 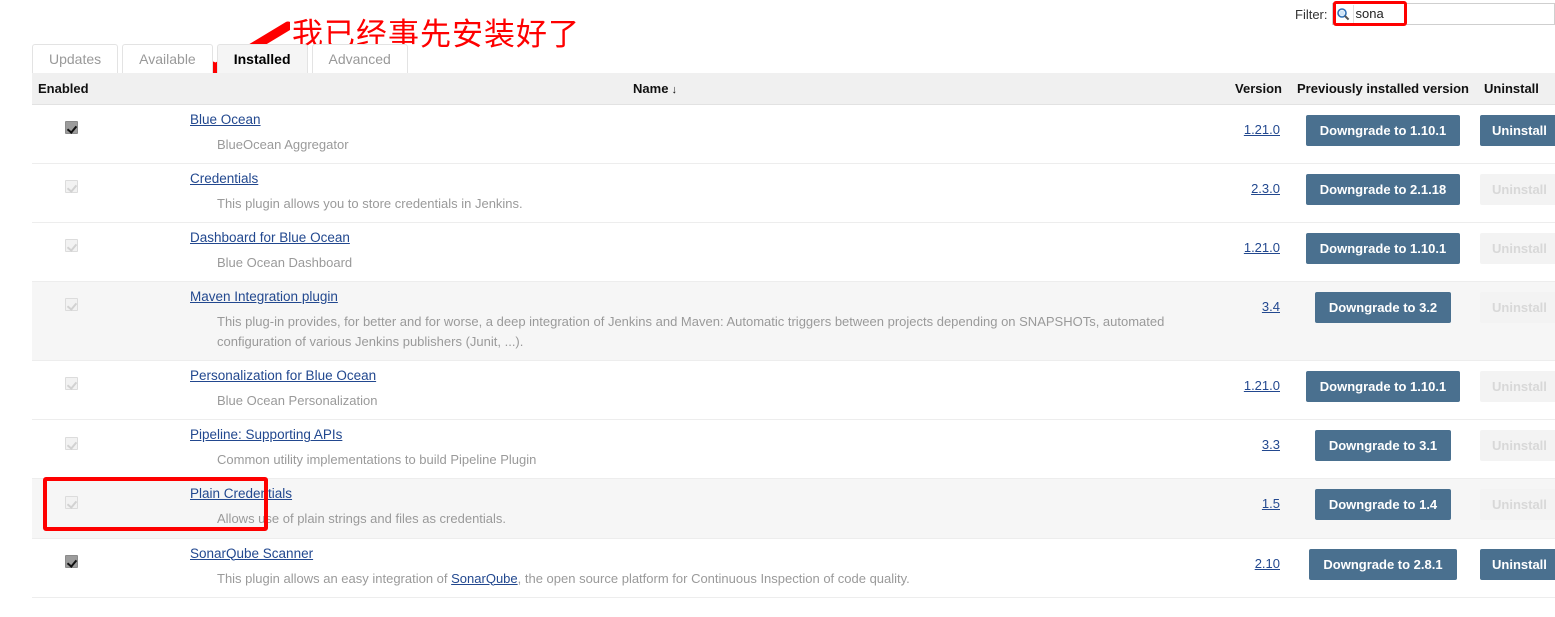 What do you see at coordinates (655, 133) in the screenshot?
I see `plugin-name-cell: Blue Ocean BlueOcean Aggregator` at bounding box center [655, 133].